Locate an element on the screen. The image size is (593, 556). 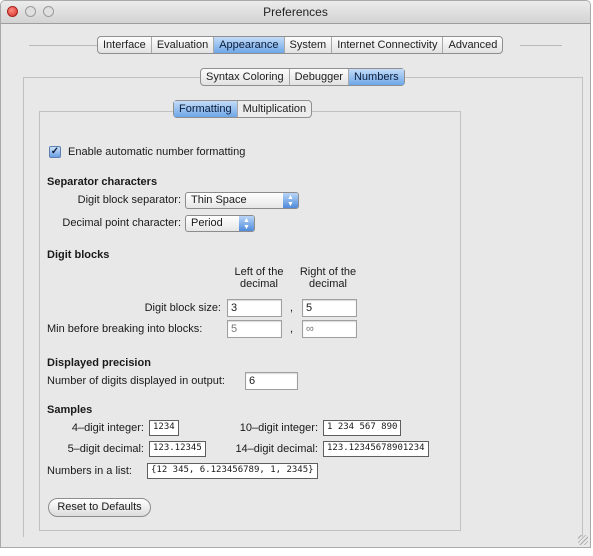
tab-formatting: Formatting is located at coordinates (206, 109).